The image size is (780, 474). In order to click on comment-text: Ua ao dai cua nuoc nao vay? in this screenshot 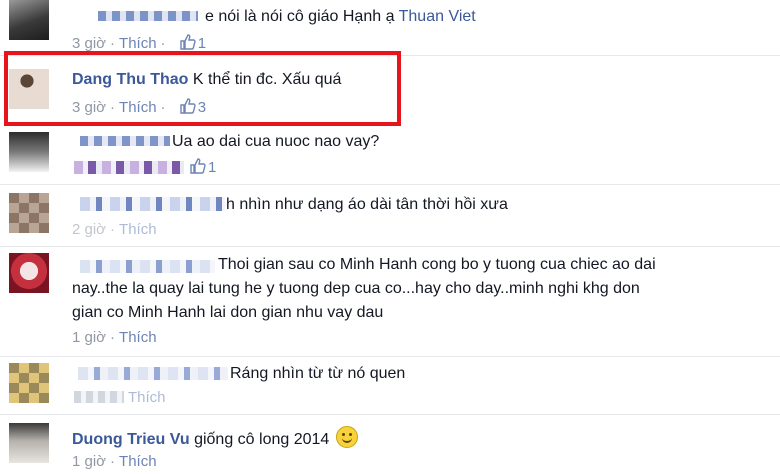, I will do `click(276, 141)`.